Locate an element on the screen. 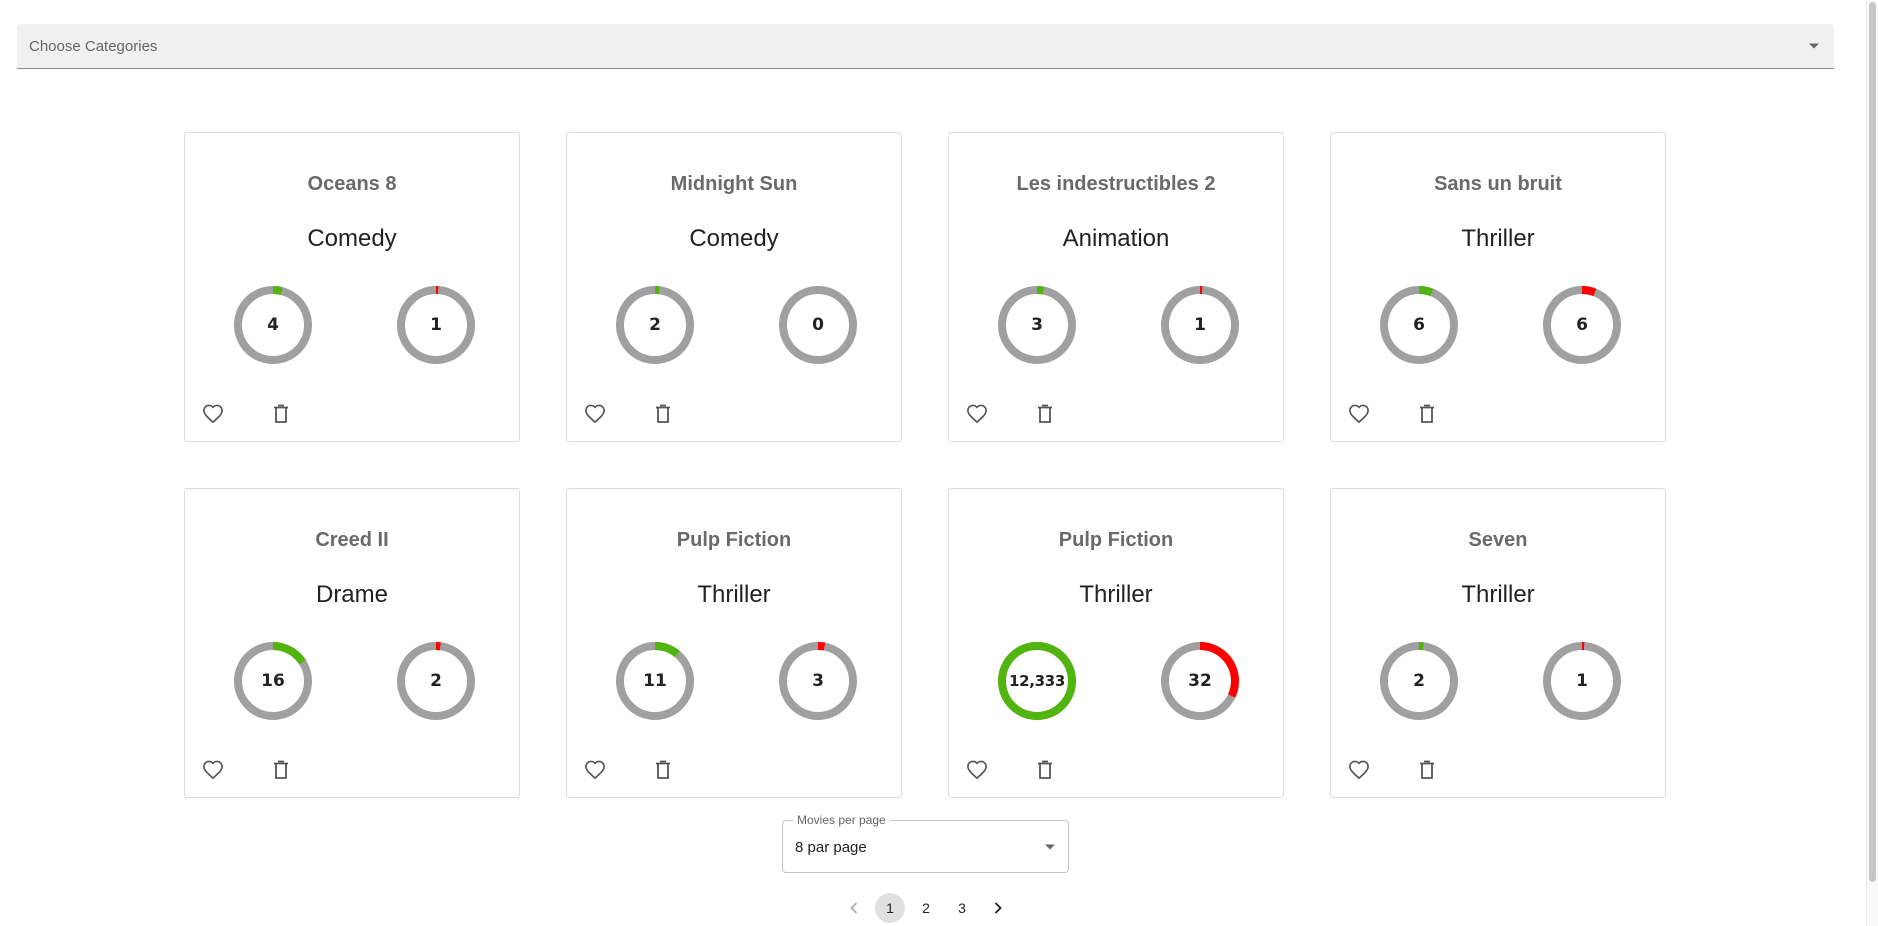 The image size is (1878, 926). likes-count: 16 is located at coordinates (273, 681).